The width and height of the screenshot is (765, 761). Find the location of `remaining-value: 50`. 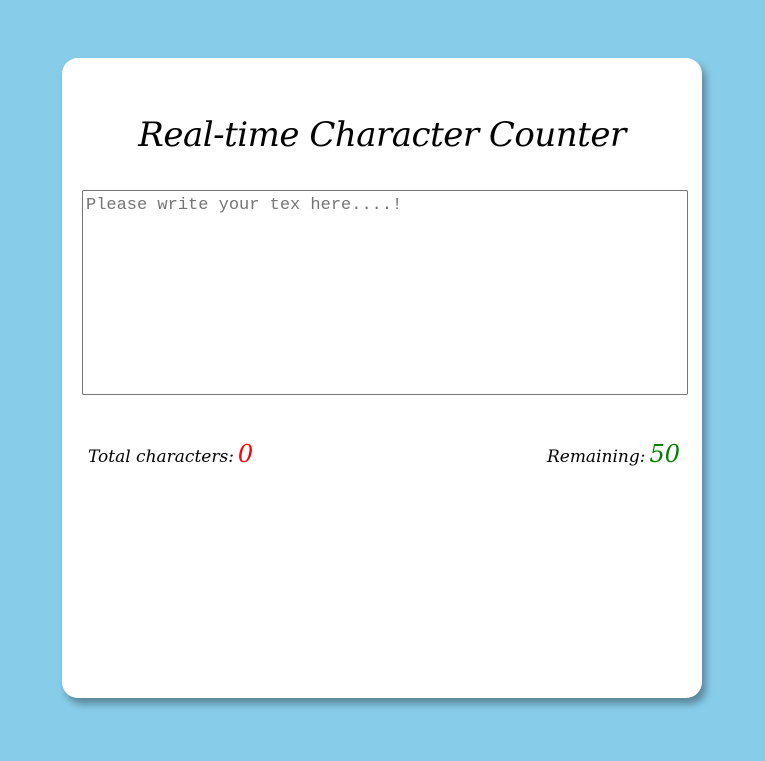

remaining-value: 50 is located at coordinates (664, 454).